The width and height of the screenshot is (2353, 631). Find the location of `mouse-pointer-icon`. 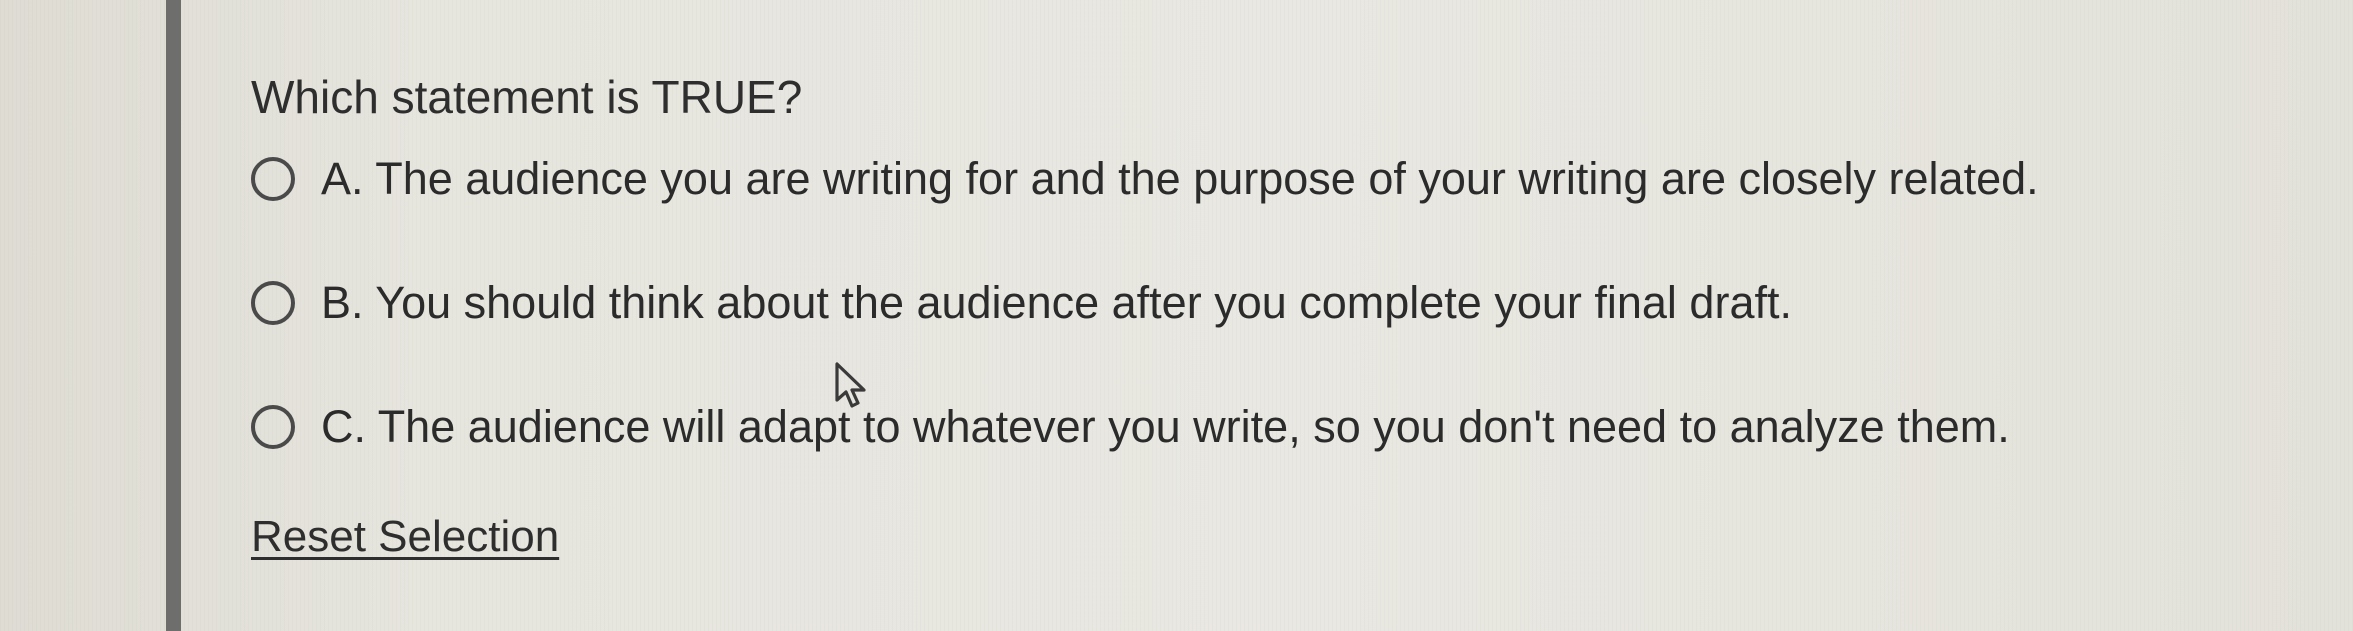

mouse-pointer-icon is located at coordinates (850, 385).